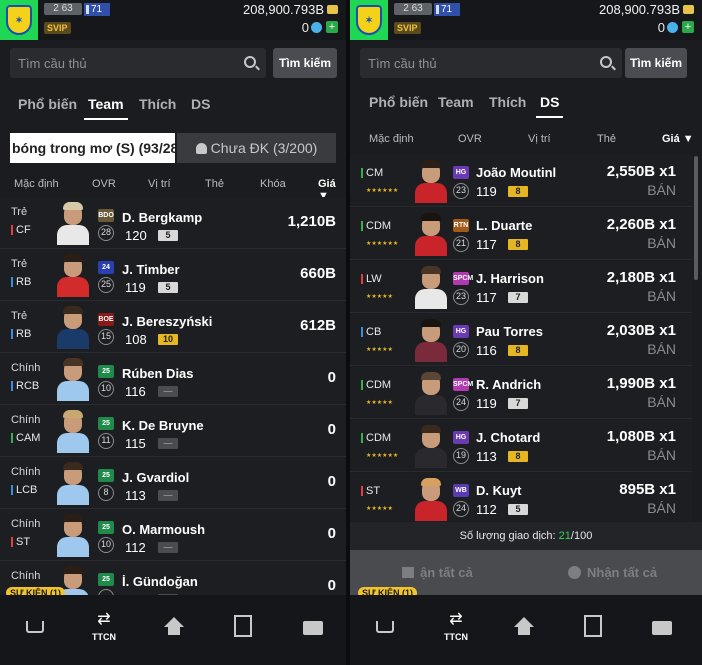 This screenshot has width=702, height=665. What do you see at coordinates (539, 139) in the screenshot?
I see `sort-position-right: Vị trí` at bounding box center [539, 139].